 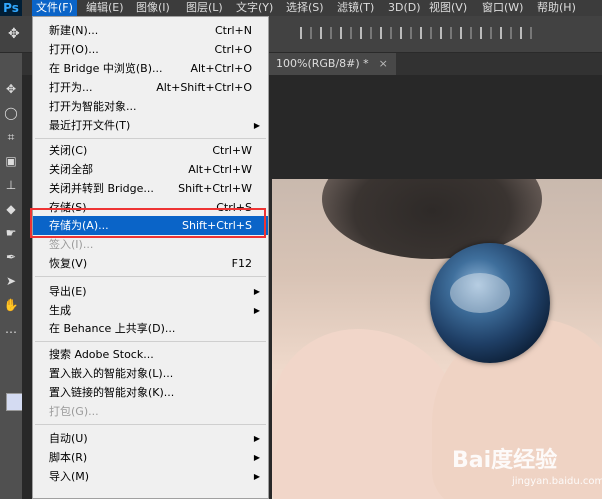 I want to click on menu-item-shortcut: Ctrl+O, so click(x=233, y=49).